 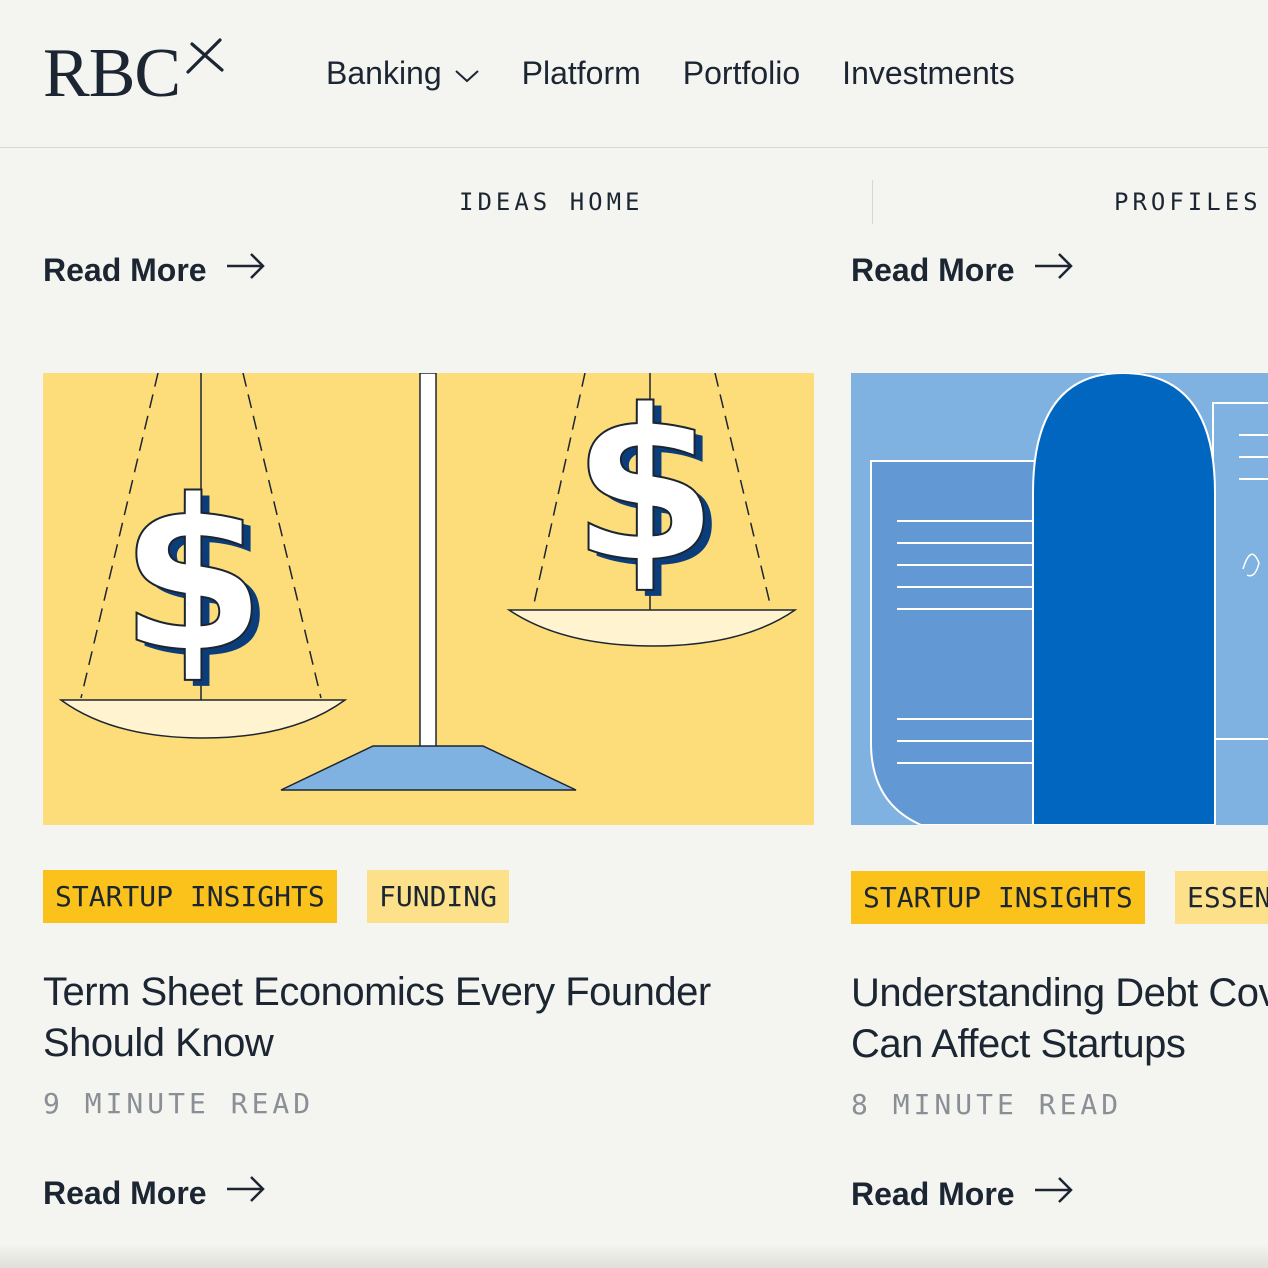 I want to click on nav-investments-label: Investments, so click(x=928, y=72).